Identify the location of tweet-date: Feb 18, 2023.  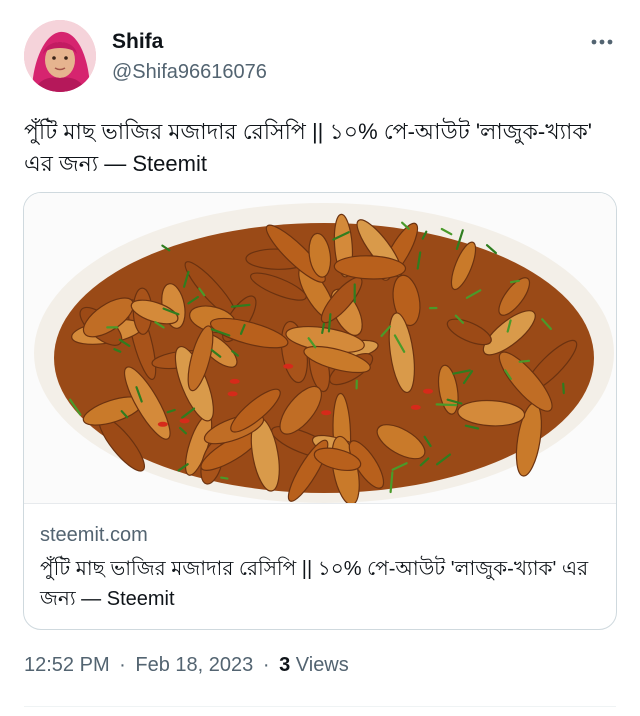
(194, 665).